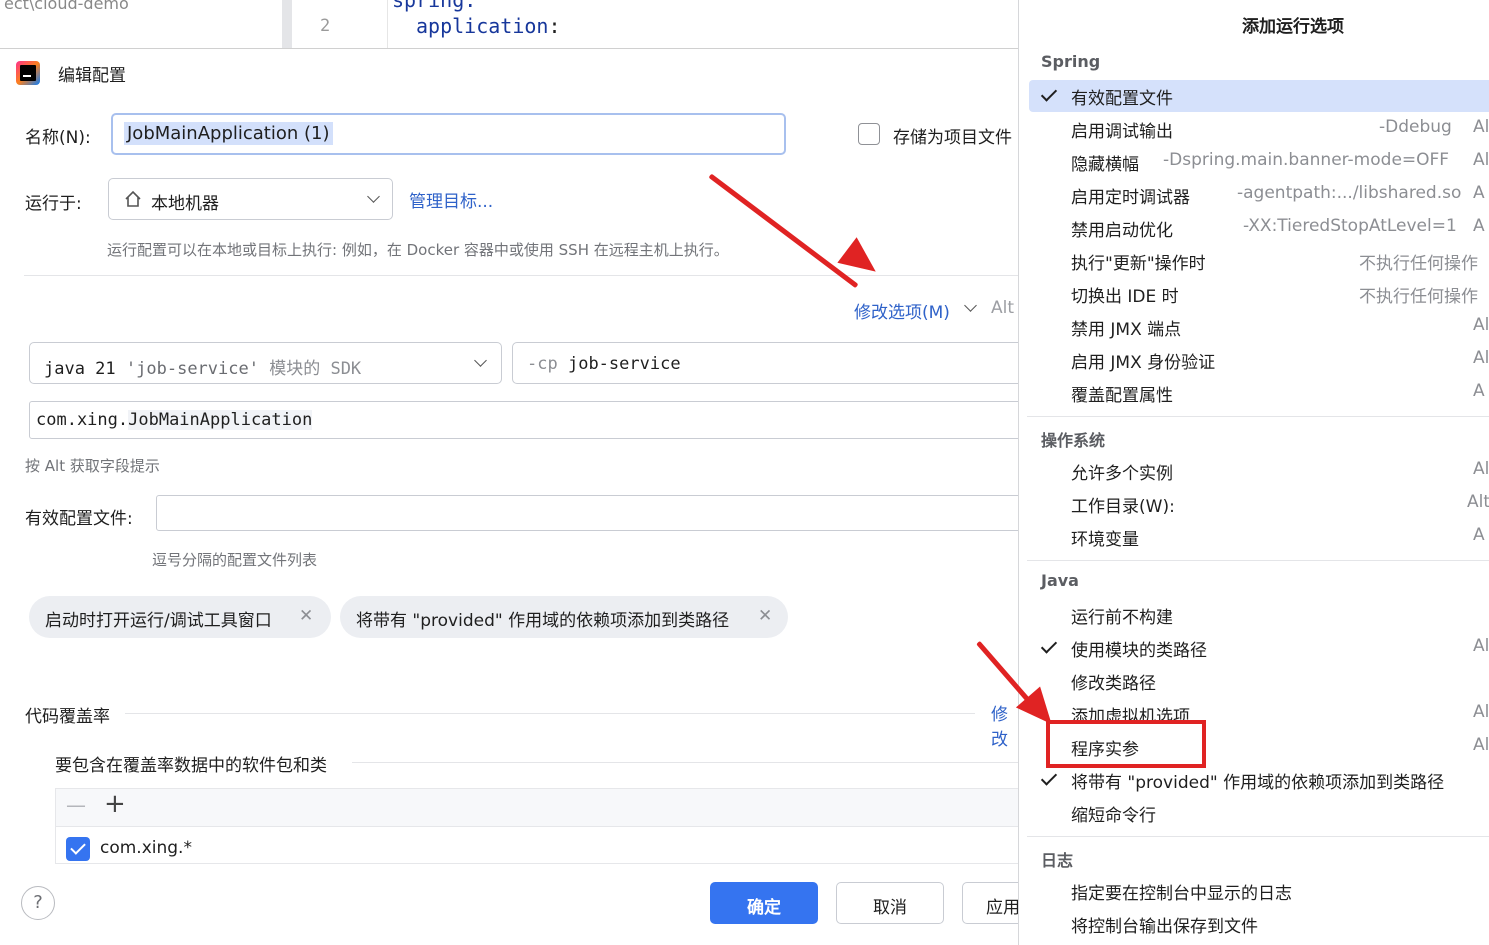 The height and width of the screenshot is (945, 1489). Describe the element at coordinates (67, 717) in the screenshot. I see `coverage-section-title: 代码覆盖率` at that location.